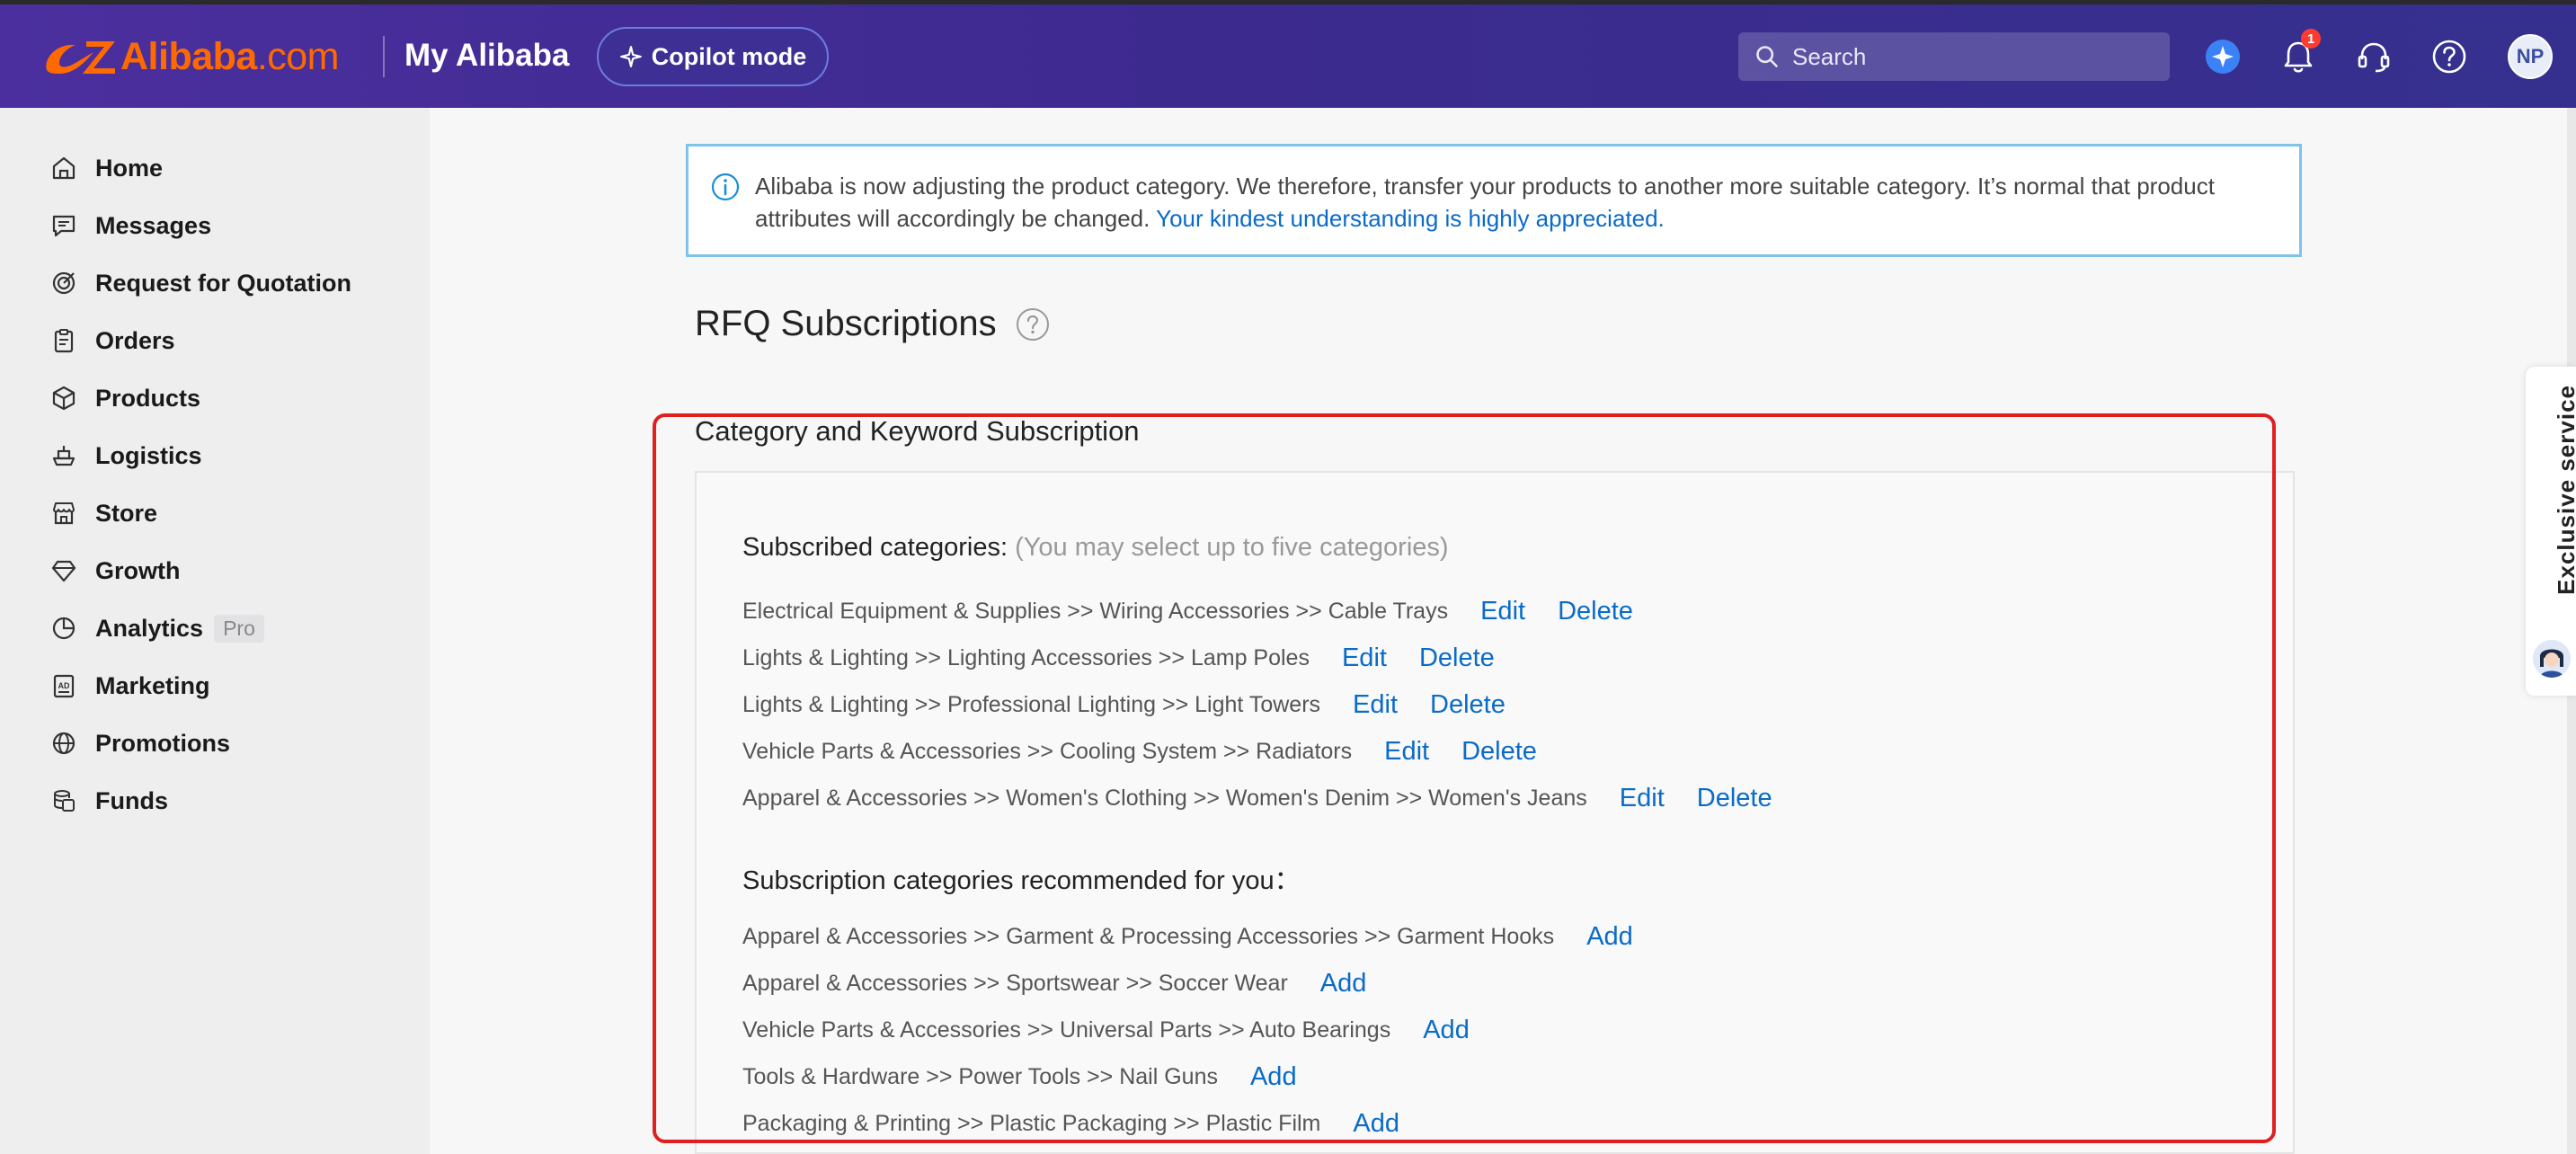 The width and height of the screenshot is (2576, 1154). I want to click on page-title: RFQ Subscriptions, so click(873, 324).